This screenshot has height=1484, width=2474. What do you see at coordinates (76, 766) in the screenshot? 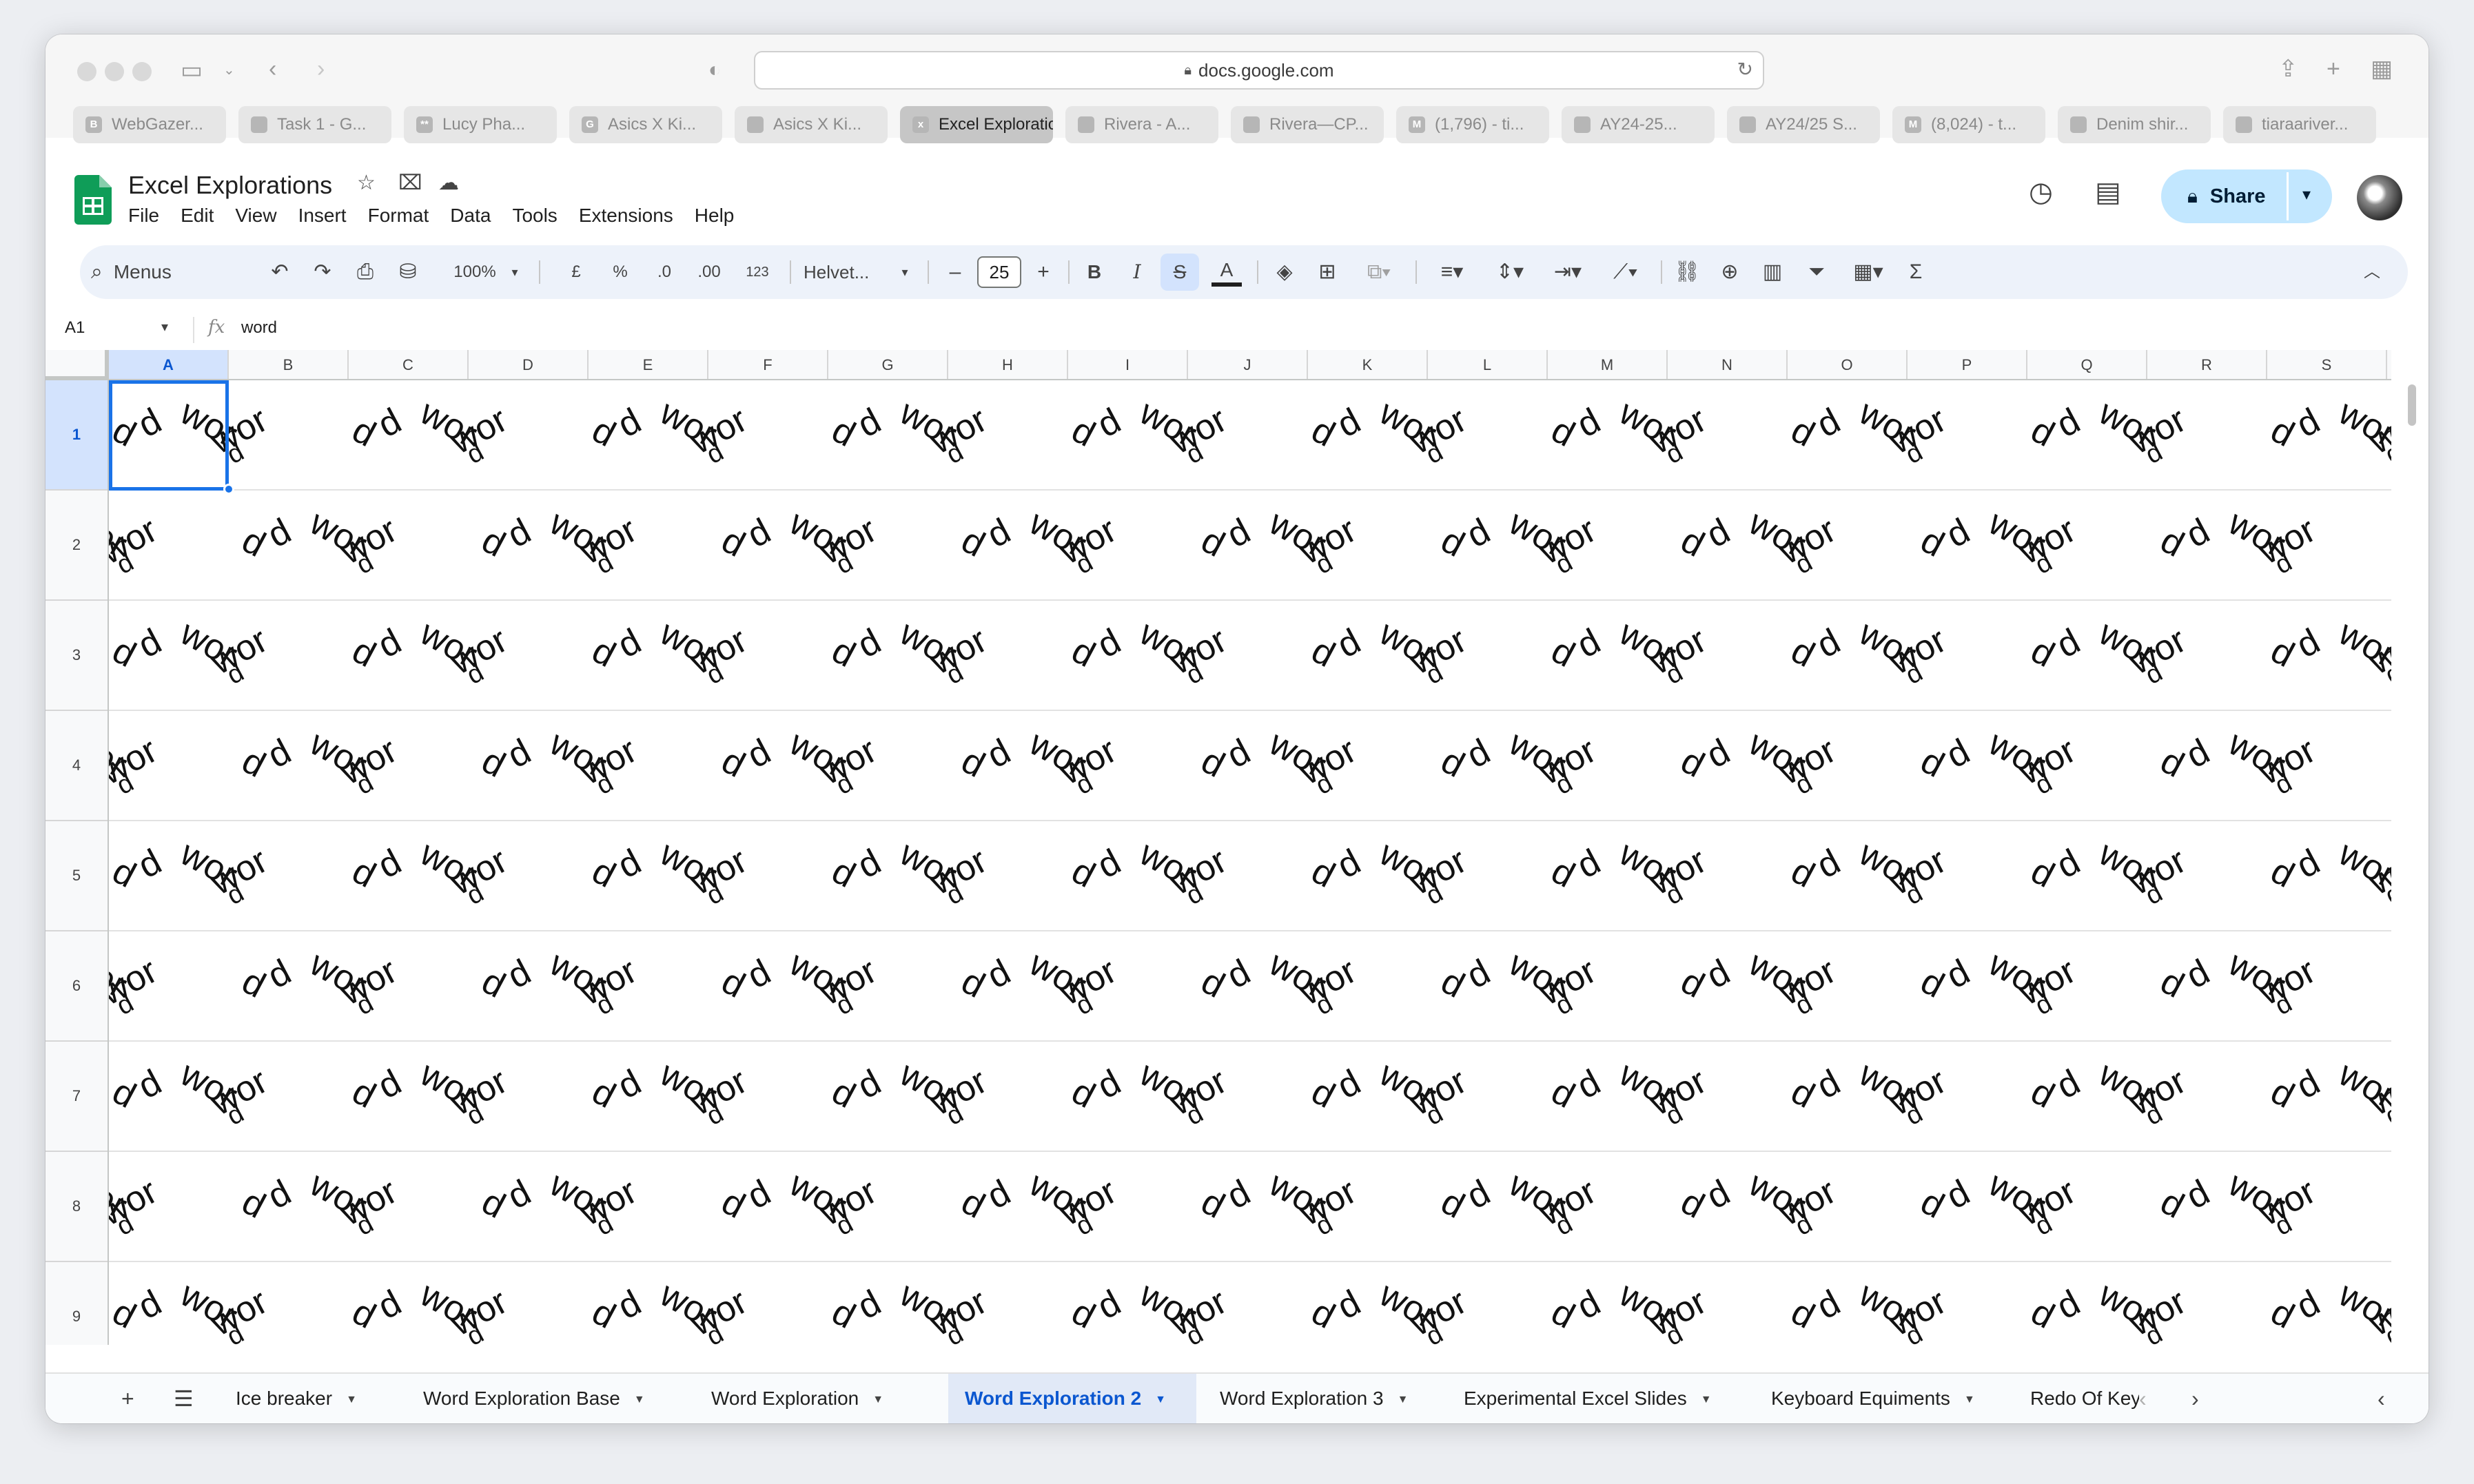
I see `row-header-4: 4` at bounding box center [76, 766].